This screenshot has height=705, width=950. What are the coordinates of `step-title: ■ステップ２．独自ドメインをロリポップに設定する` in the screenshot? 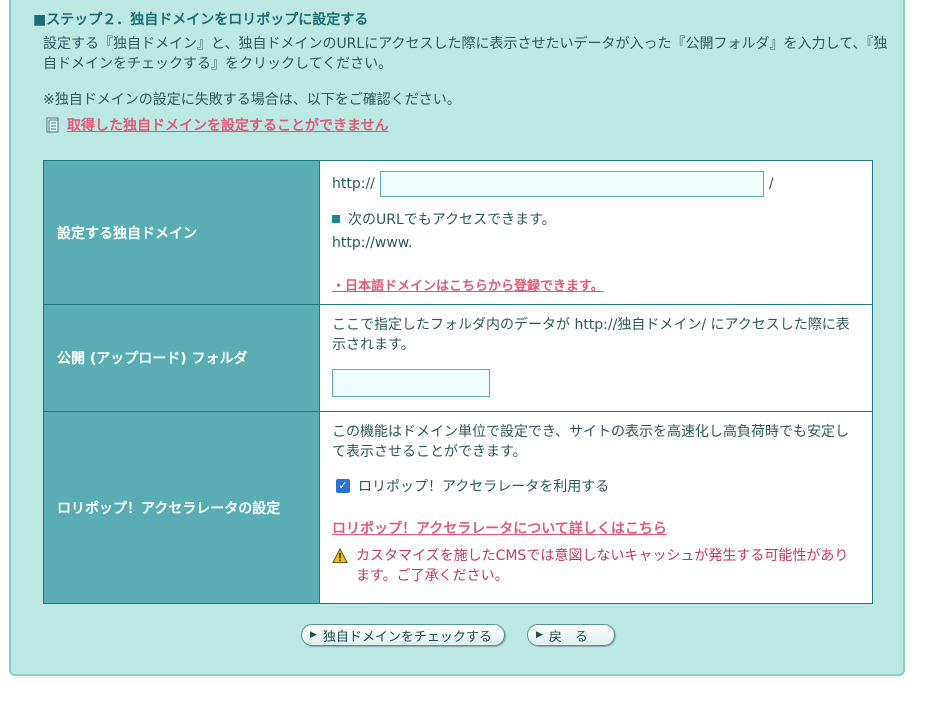 It's located at (201, 20).